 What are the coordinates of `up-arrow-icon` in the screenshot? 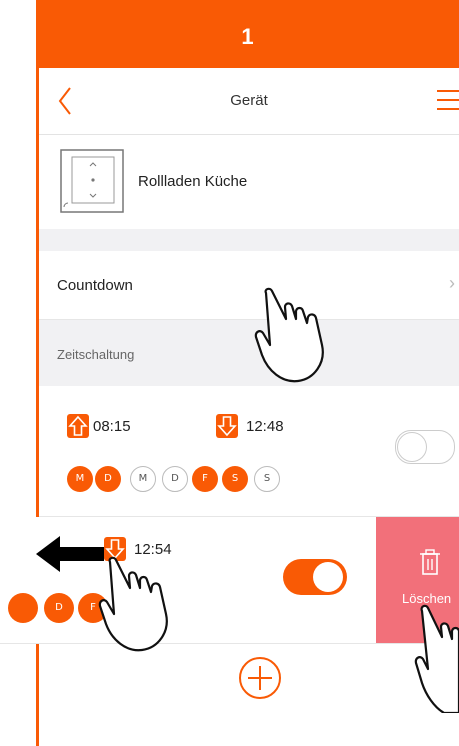 It's located at (78, 426).